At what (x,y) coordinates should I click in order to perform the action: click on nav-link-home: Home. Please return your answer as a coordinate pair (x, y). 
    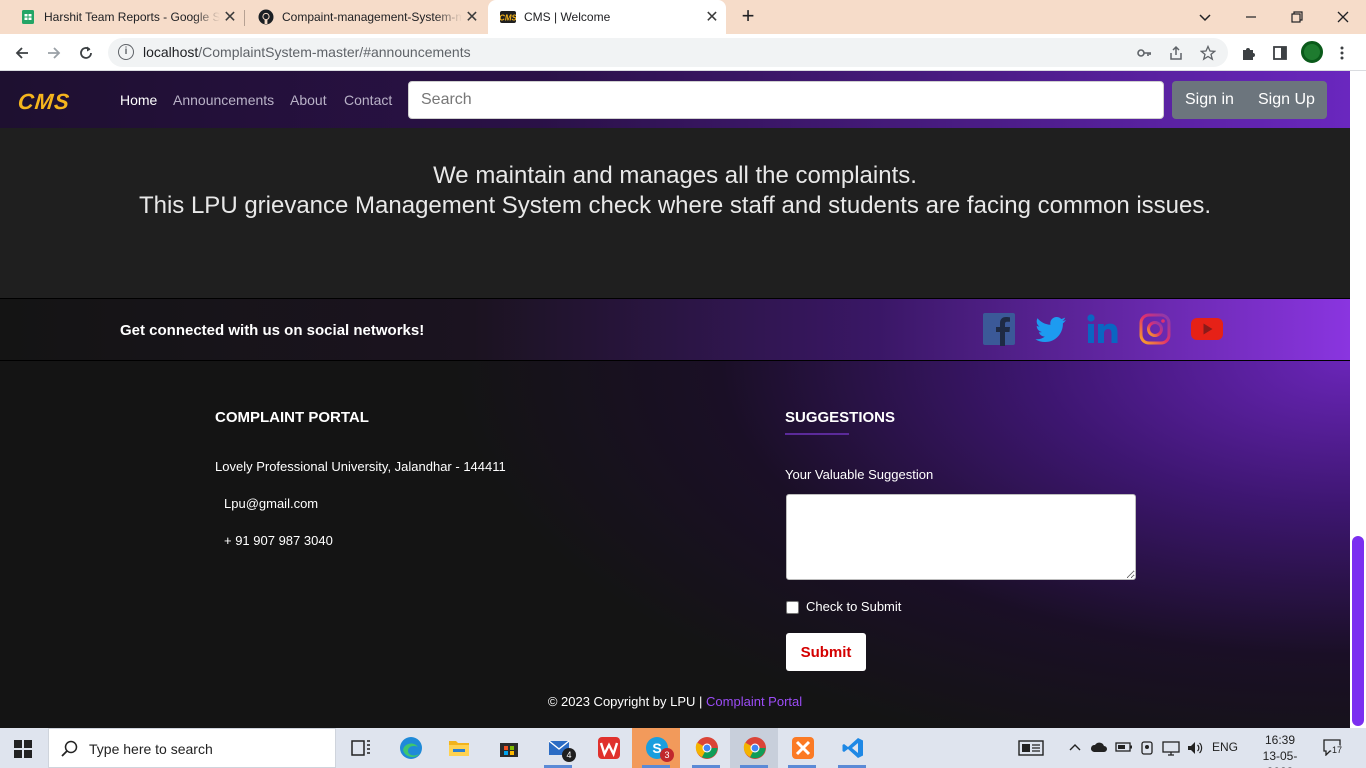
    Looking at the image, I should click on (138, 100).